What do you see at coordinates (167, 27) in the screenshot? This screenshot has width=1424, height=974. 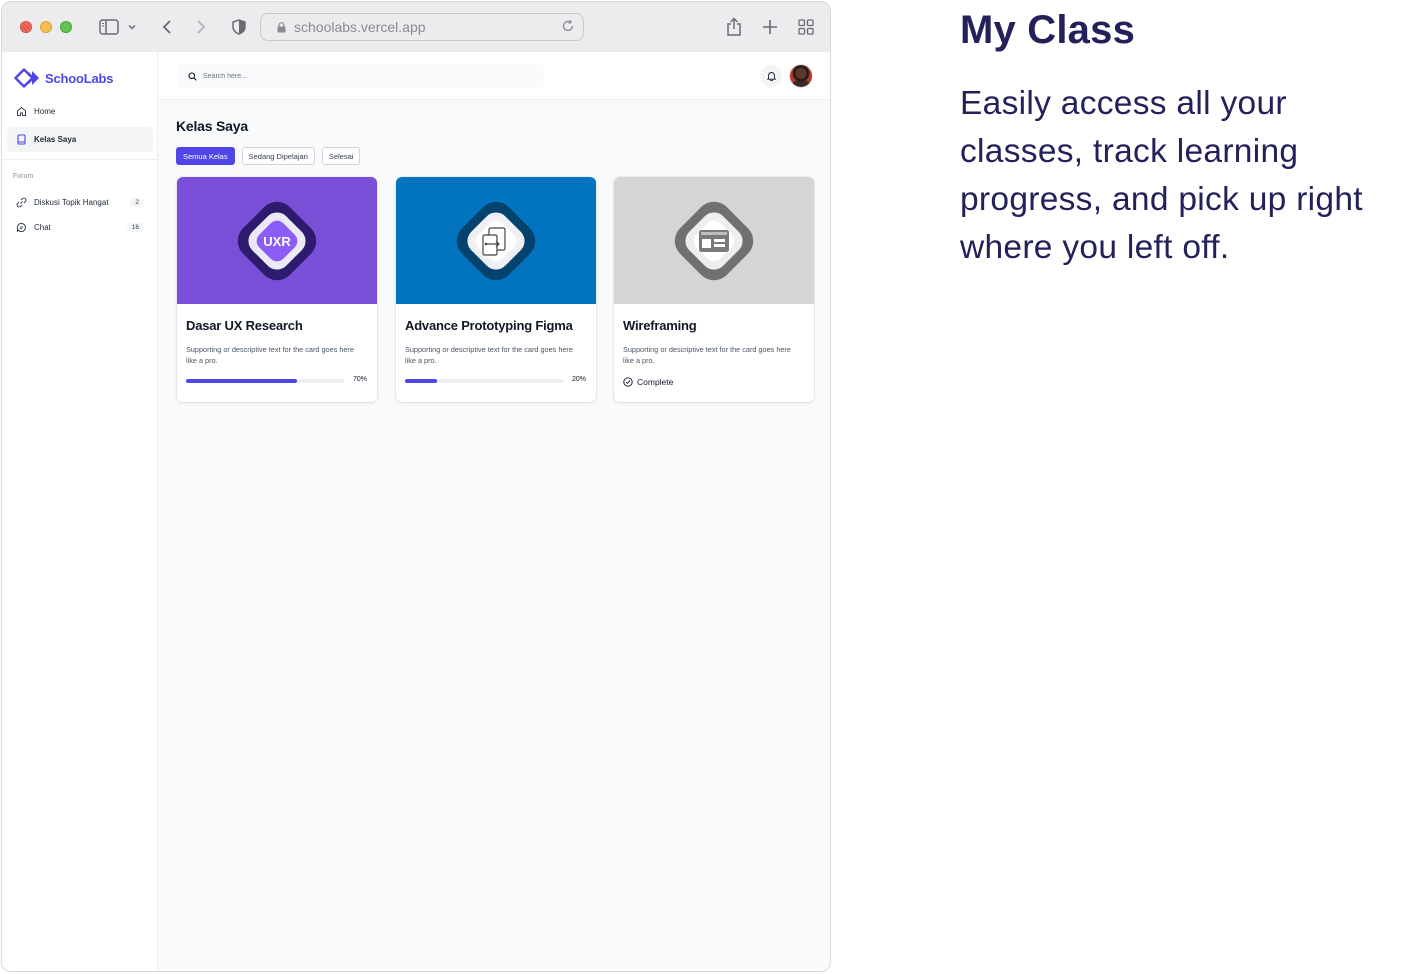 I see `back-icon` at bounding box center [167, 27].